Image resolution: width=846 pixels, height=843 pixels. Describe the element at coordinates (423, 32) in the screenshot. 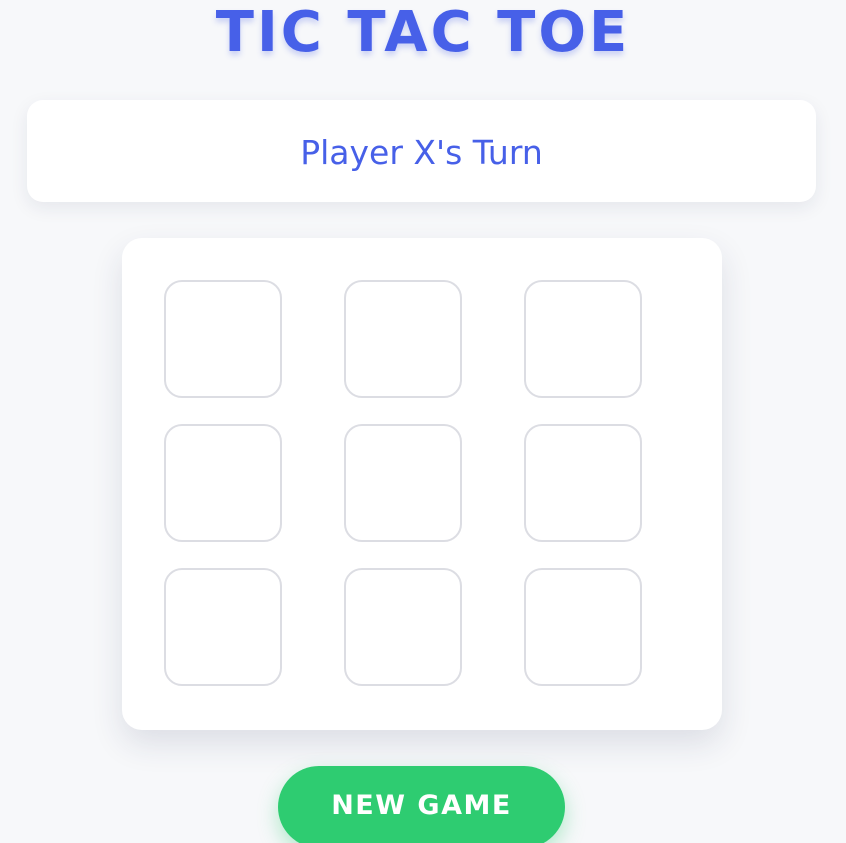

I see `game-title: TIC TAC TOE` at that location.